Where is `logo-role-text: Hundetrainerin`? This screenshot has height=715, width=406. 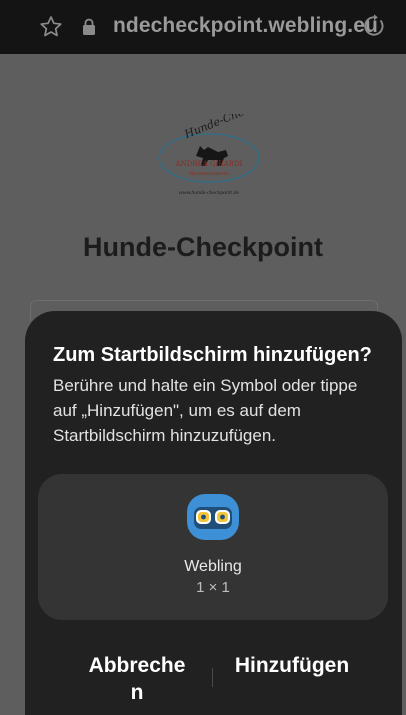 logo-role-text: Hundetrainerin is located at coordinates (208, 174).